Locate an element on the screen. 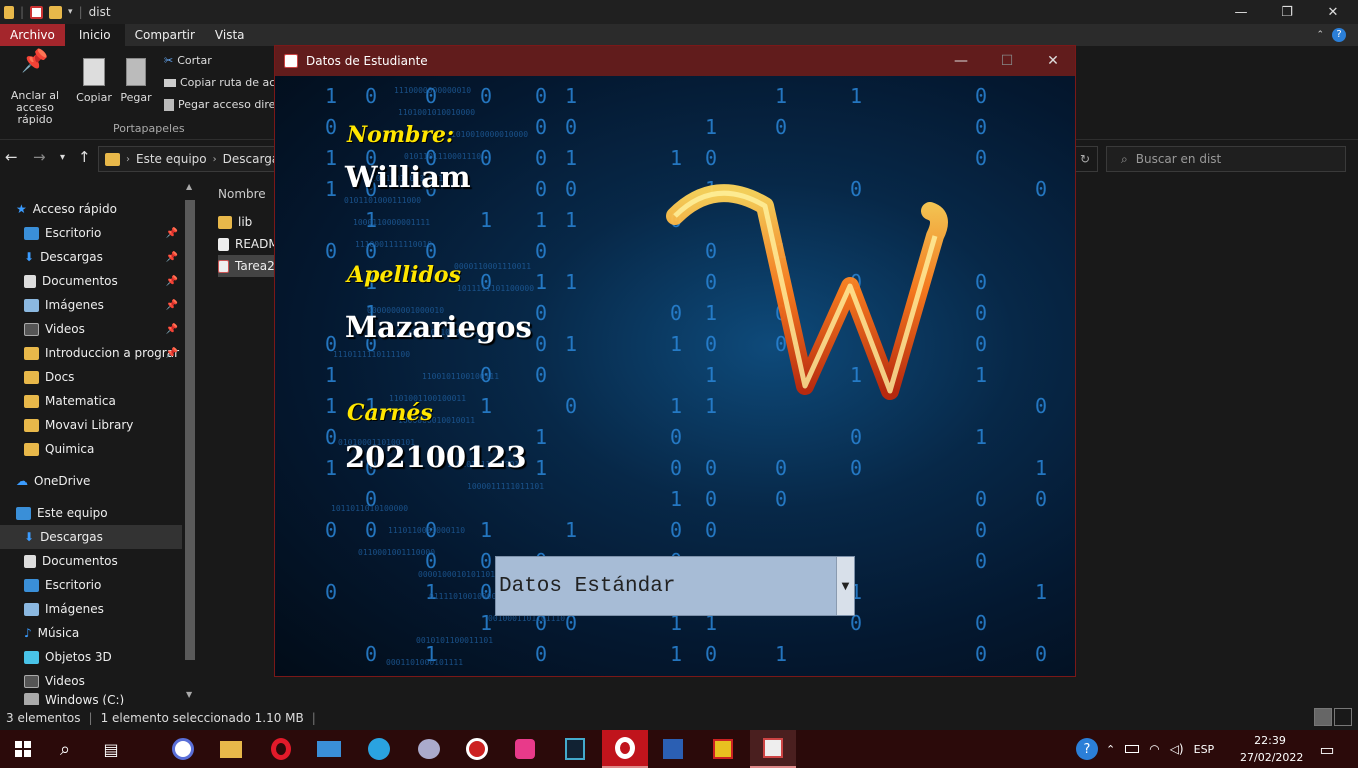 The image size is (1358, 768). nav-onedrive: ☁ OneDrive is located at coordinates (91, 481).